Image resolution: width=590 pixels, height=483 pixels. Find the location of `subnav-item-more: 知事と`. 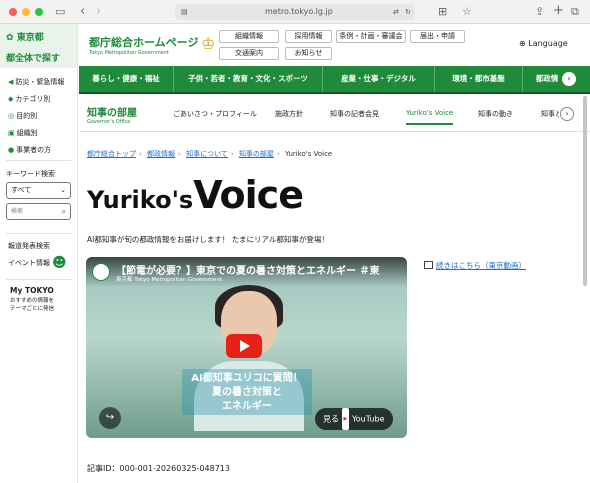

subnav-item-more: 知事と is located at coordinates (550, 114).